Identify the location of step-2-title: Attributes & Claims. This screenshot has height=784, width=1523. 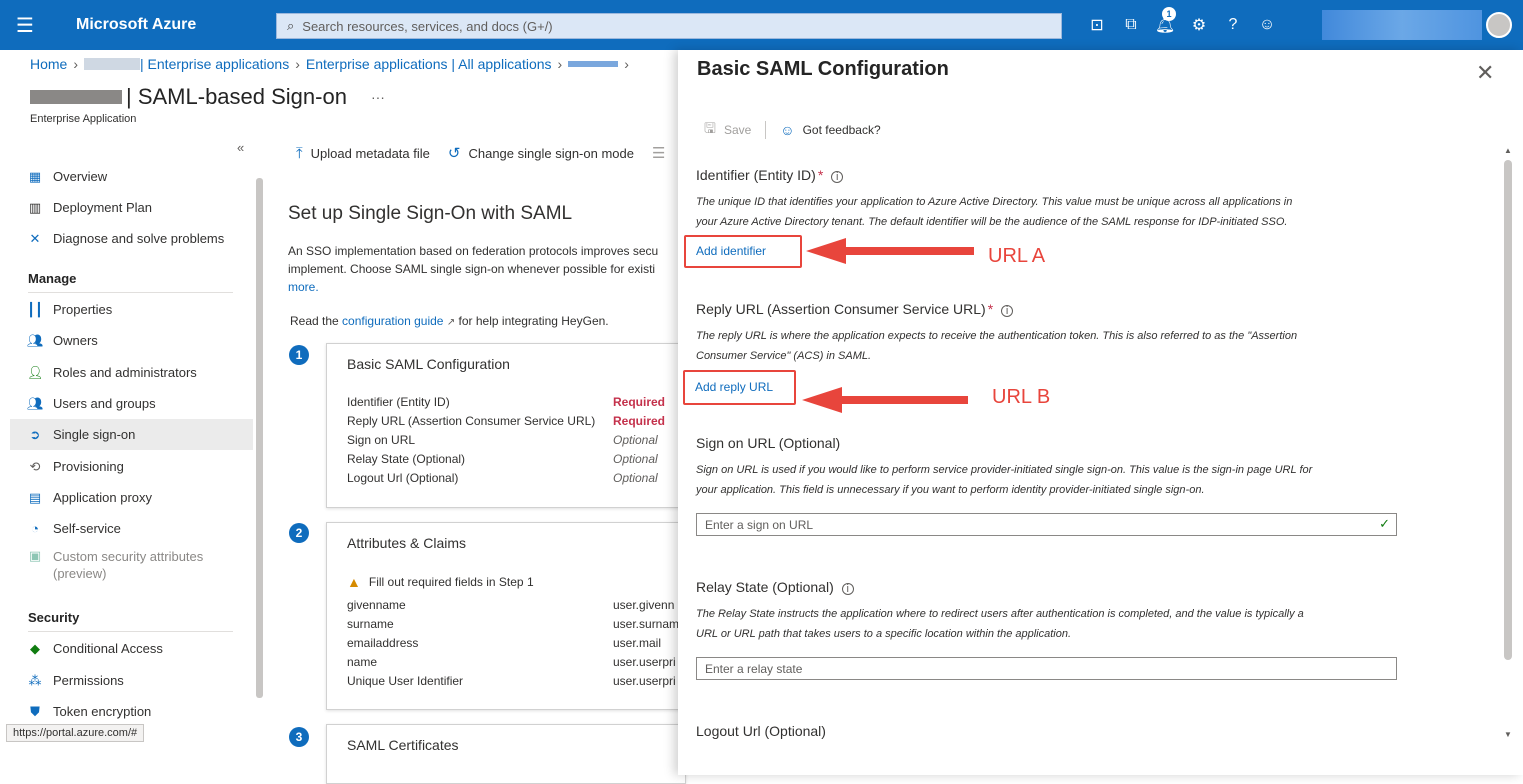
(407, 543).